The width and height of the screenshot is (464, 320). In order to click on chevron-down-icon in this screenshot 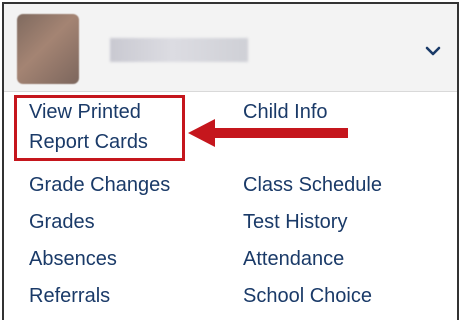, I will do `click(433, 51)`.